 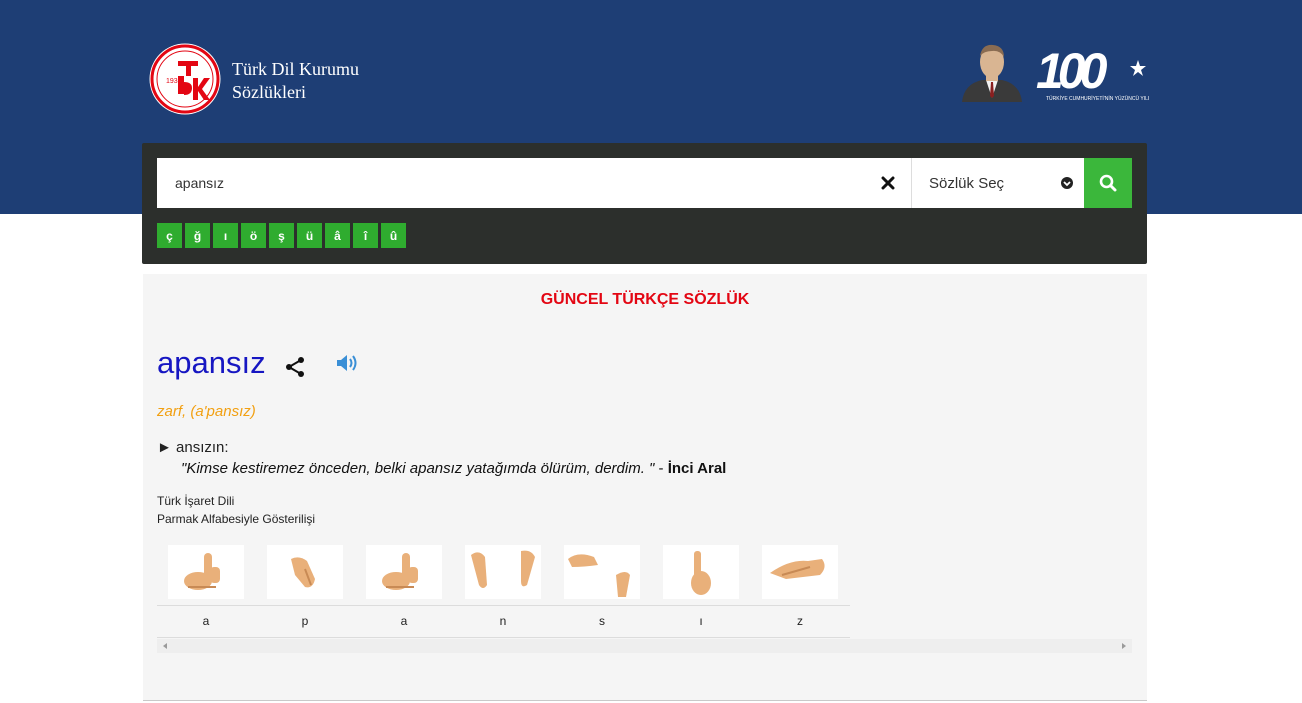 What do you see at coordinates (269, 92) in the screenshot?
I see `brand-line-2: Sözlükleri` at bounding box center [269, 92].